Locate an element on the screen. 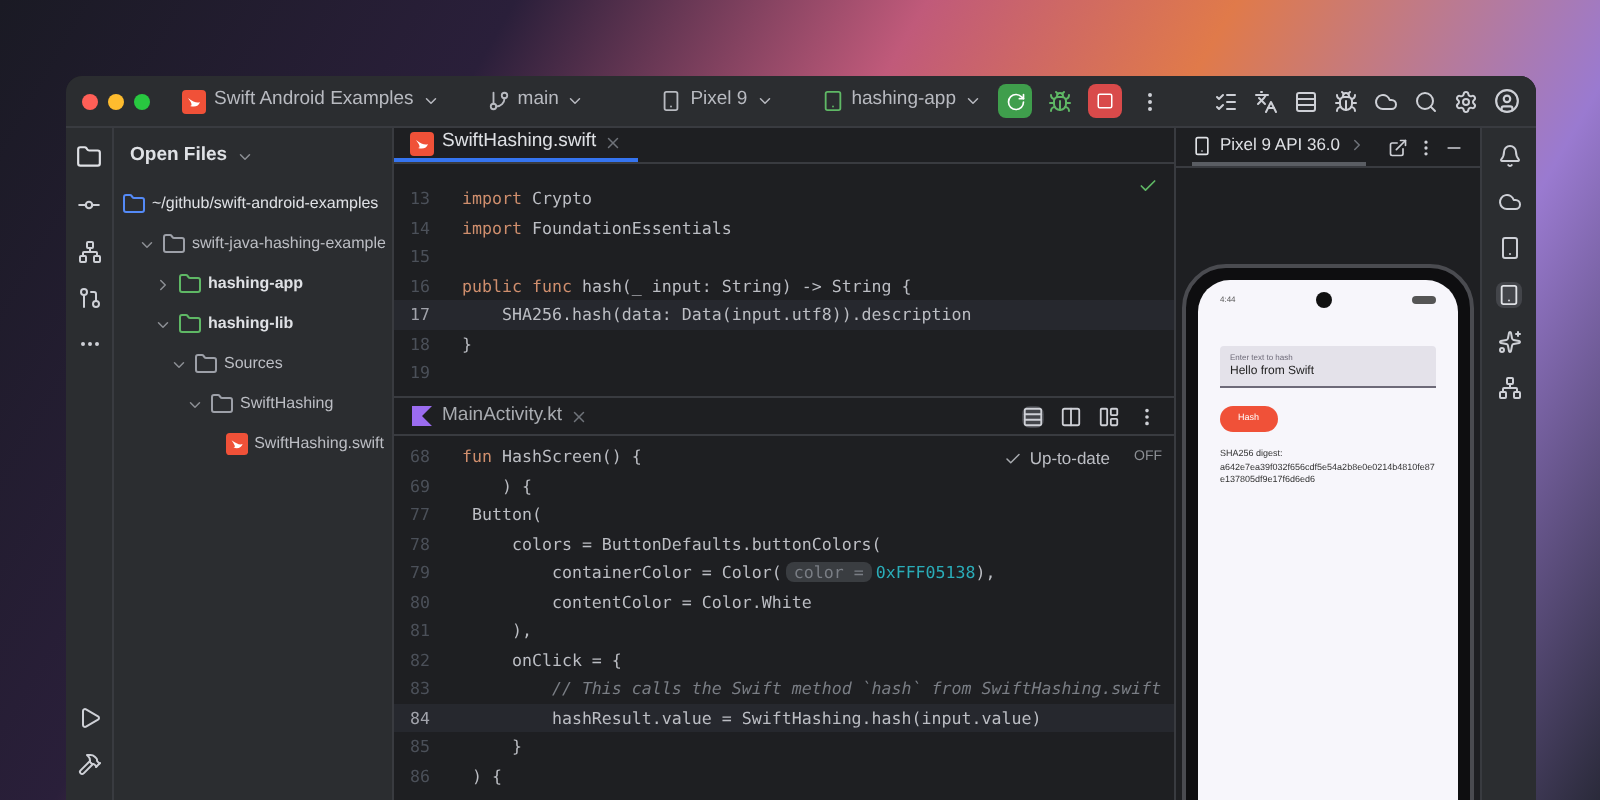  code-line: // This calls the Swift method `hash` from SwiftHashing.swift is located at coordinates (855, 688).